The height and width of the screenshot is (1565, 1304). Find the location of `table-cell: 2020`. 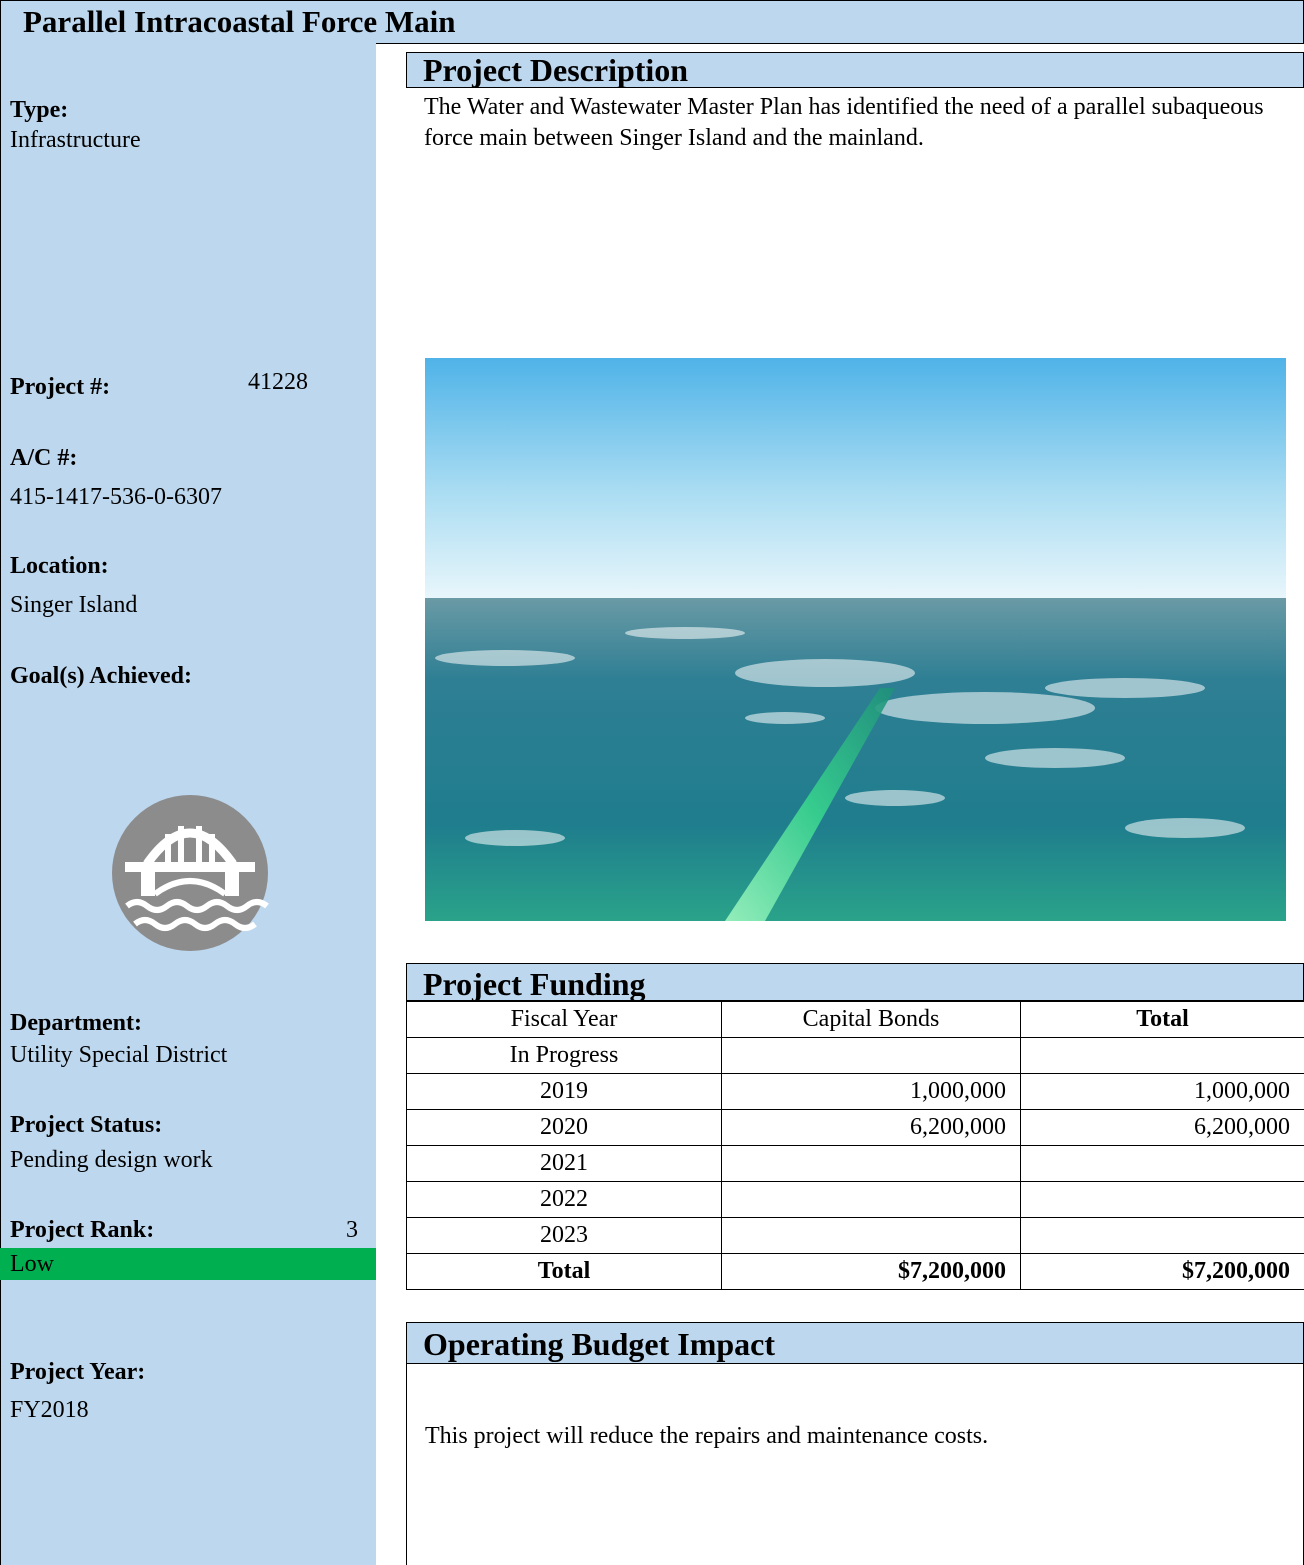

table-cell: 2020 is located at coordinates (564, 1127).